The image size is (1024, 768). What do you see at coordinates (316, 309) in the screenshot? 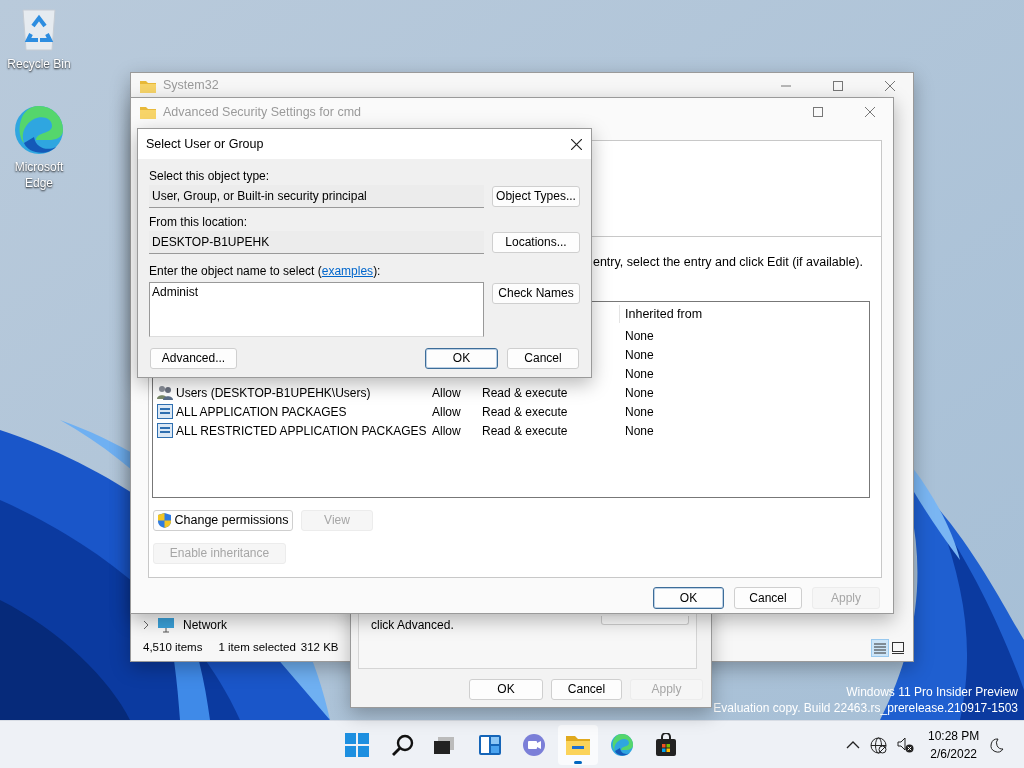
I see `name-field: Administ` at bounding box center [316, 309].